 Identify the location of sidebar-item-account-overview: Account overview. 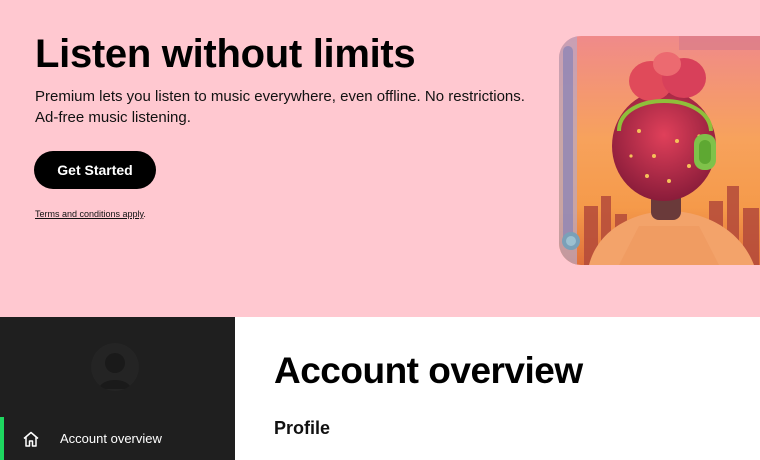
(117, 438).